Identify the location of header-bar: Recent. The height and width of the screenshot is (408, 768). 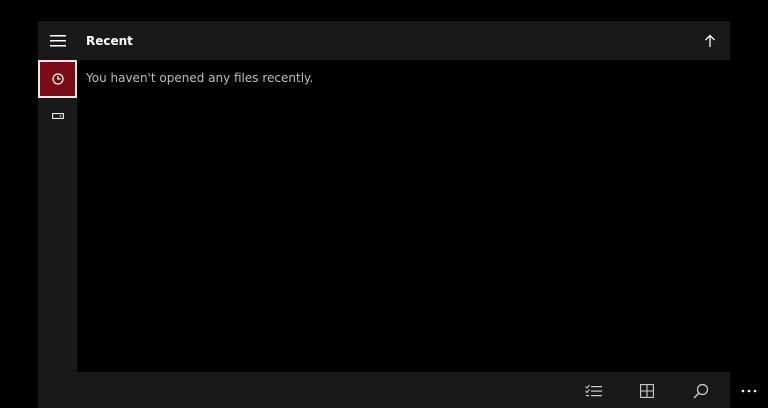
(403, 40).